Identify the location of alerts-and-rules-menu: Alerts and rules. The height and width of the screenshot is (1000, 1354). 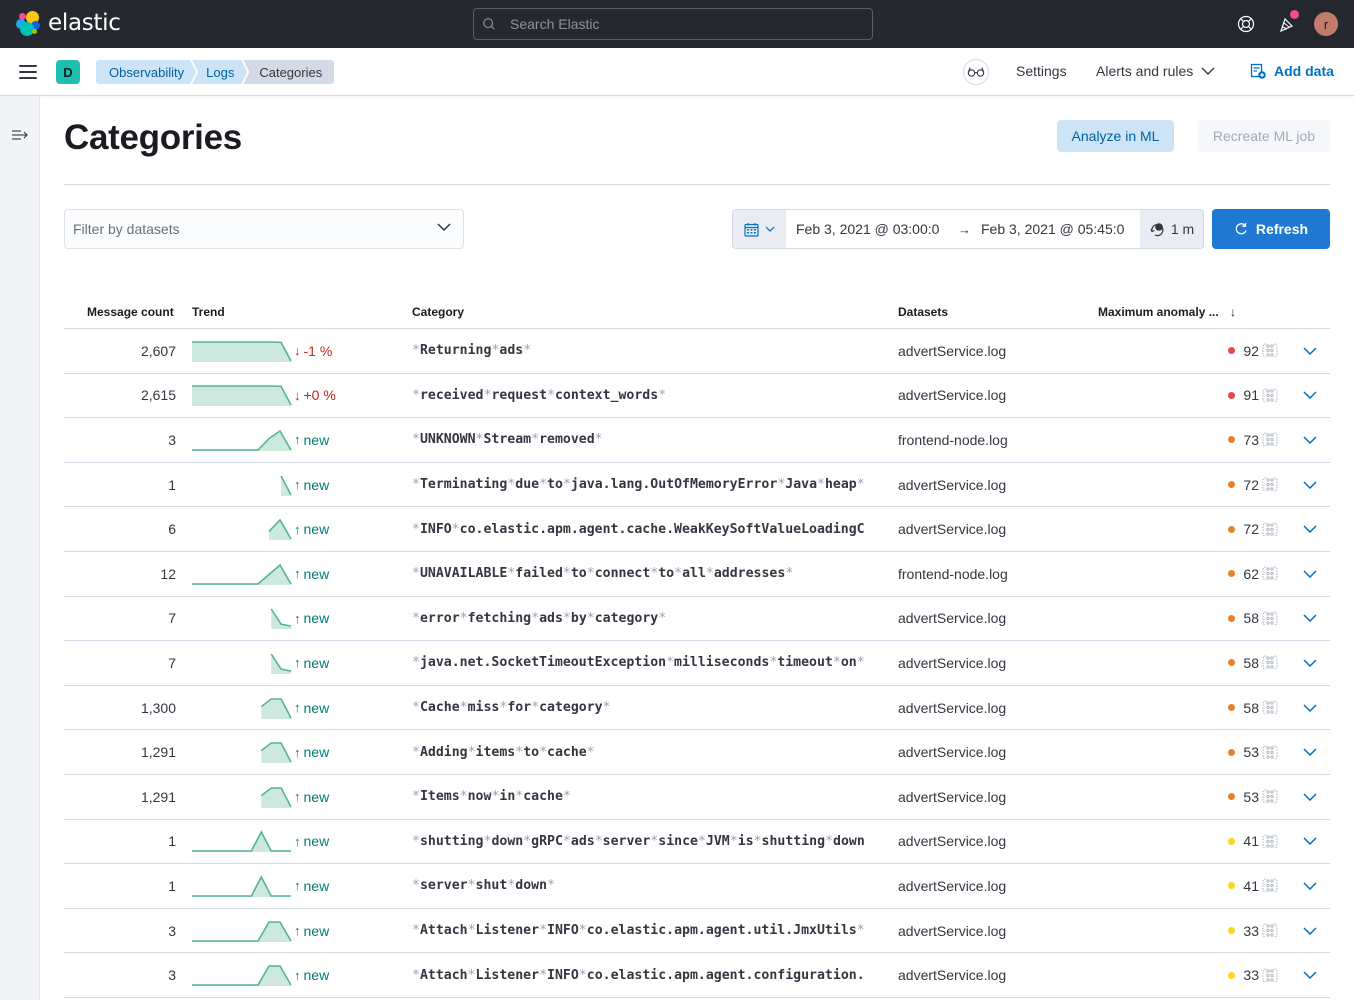
(1155, 71).